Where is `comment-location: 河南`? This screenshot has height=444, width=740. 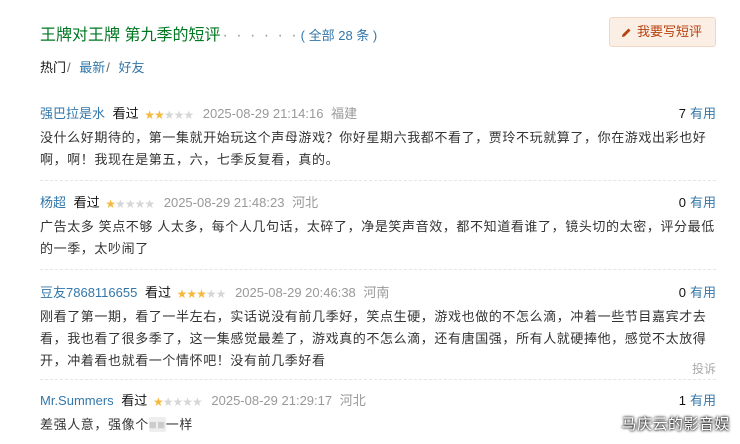
comment-location: 河南 is located at coordinates (376, 292).